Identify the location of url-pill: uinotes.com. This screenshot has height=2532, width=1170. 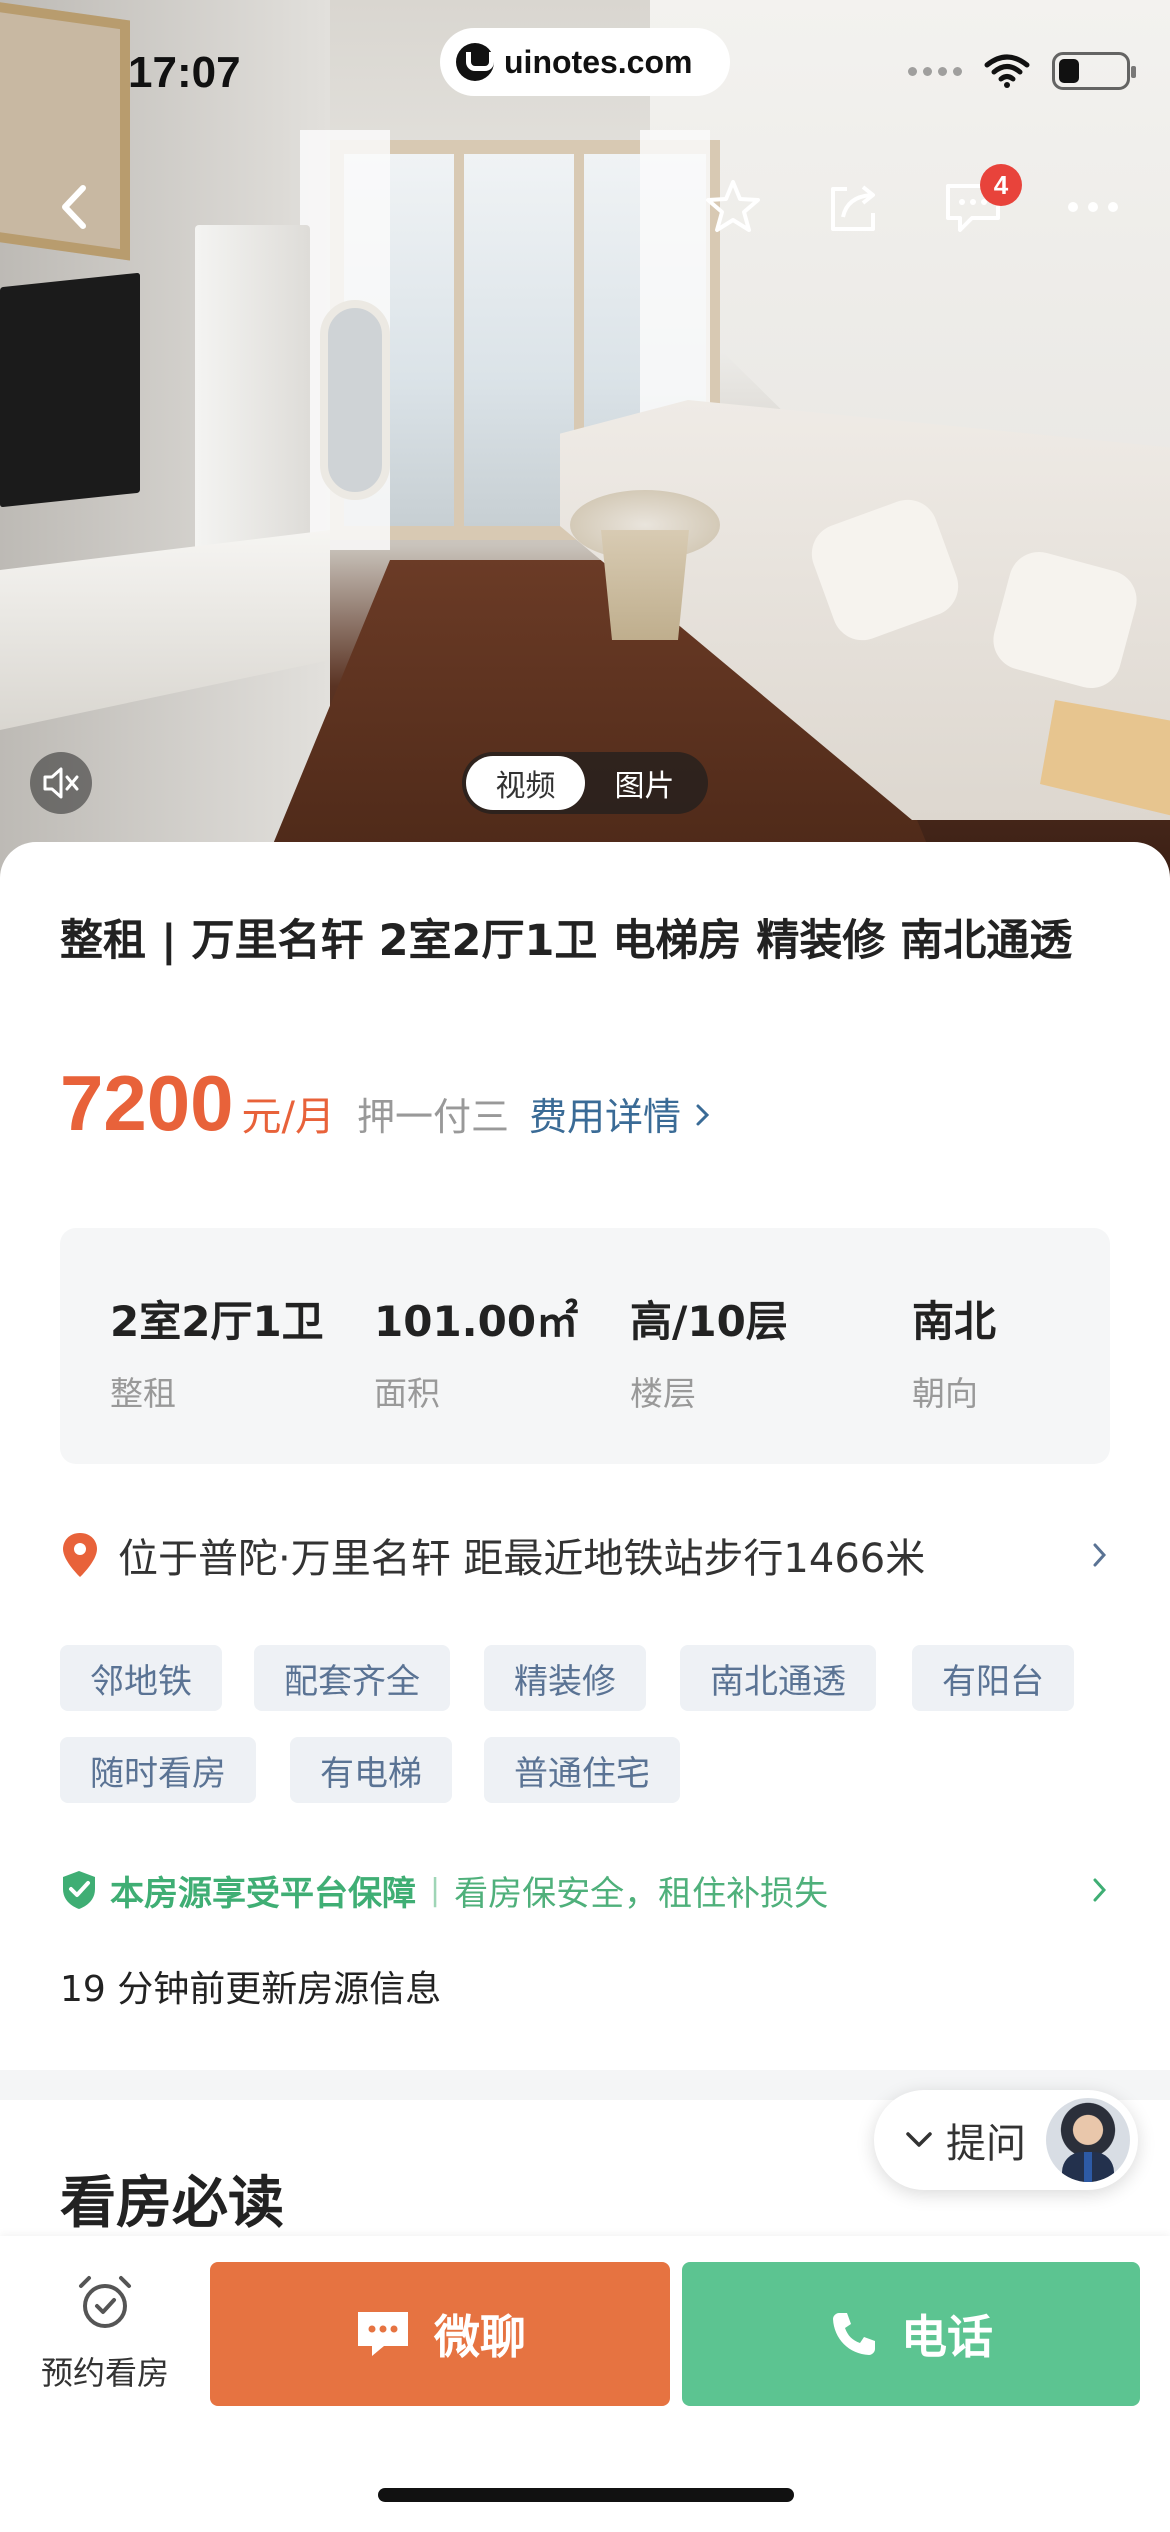
(585, 62).